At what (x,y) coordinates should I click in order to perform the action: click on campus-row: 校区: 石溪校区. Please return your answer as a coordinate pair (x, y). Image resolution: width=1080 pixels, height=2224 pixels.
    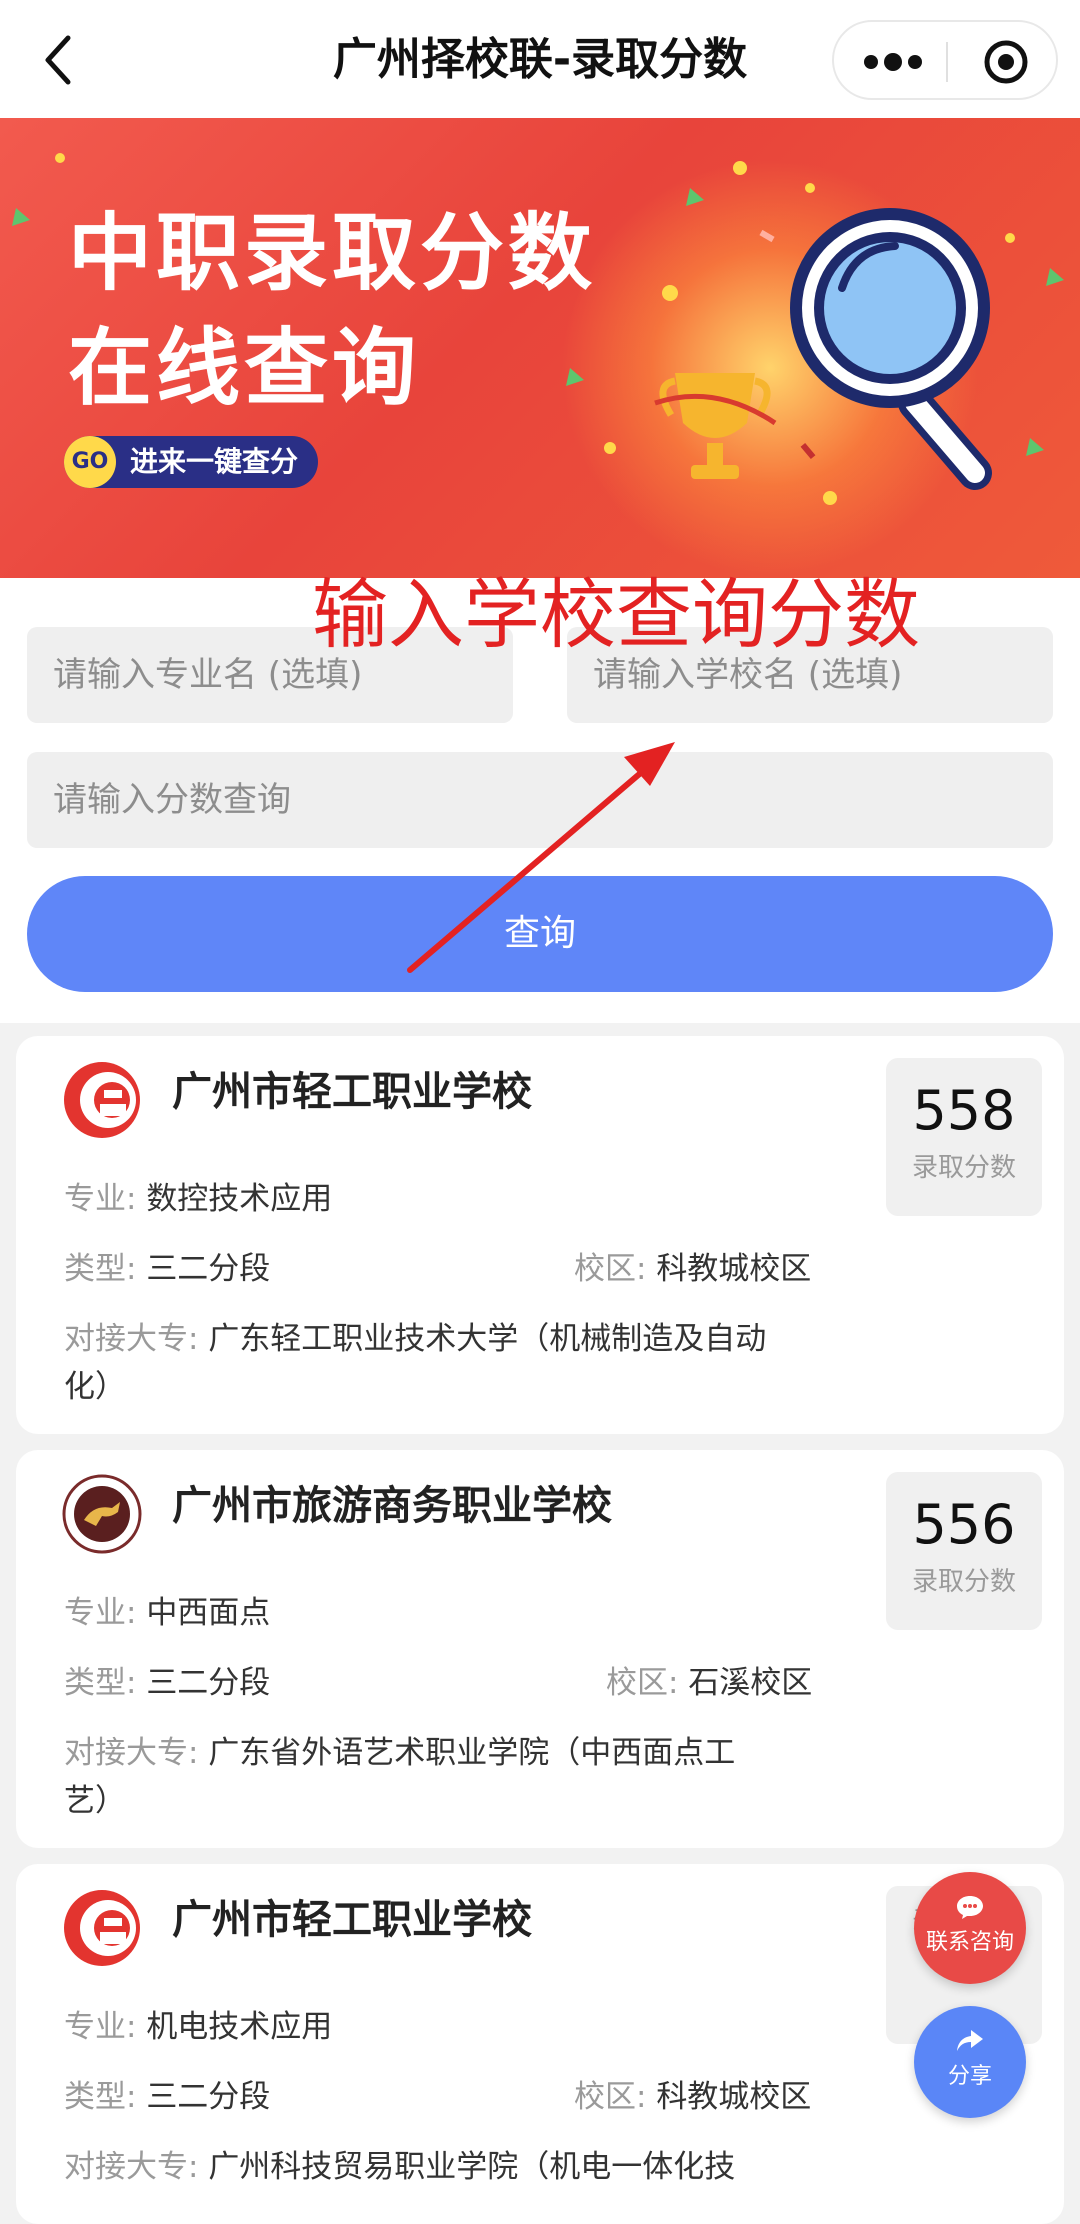
    Looking at the image, I should click on (709, 1683).